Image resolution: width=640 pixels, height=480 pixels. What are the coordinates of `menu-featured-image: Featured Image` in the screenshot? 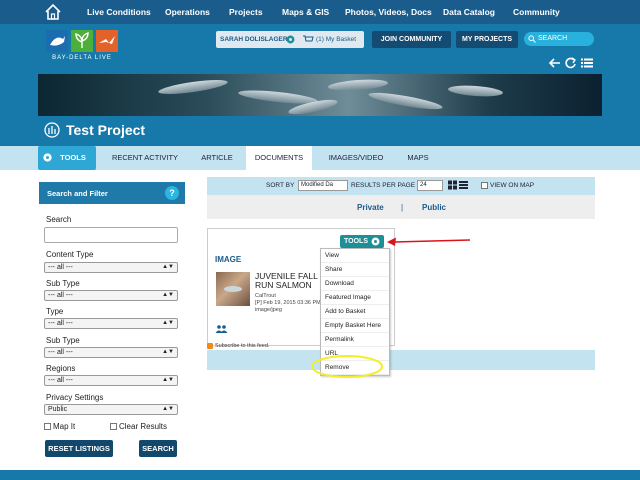 It's located at (355, 298).